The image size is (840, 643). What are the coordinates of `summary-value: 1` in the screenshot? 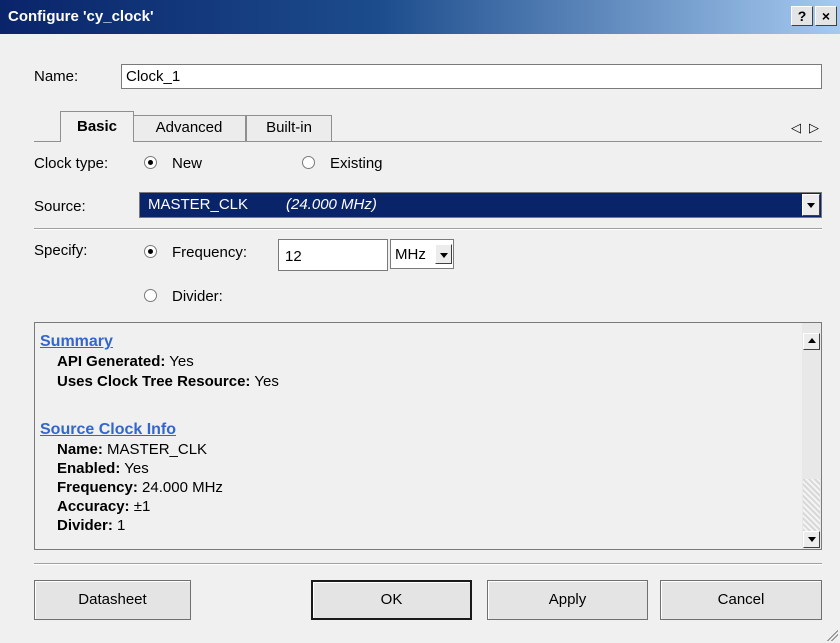 It's located at (121, 525).